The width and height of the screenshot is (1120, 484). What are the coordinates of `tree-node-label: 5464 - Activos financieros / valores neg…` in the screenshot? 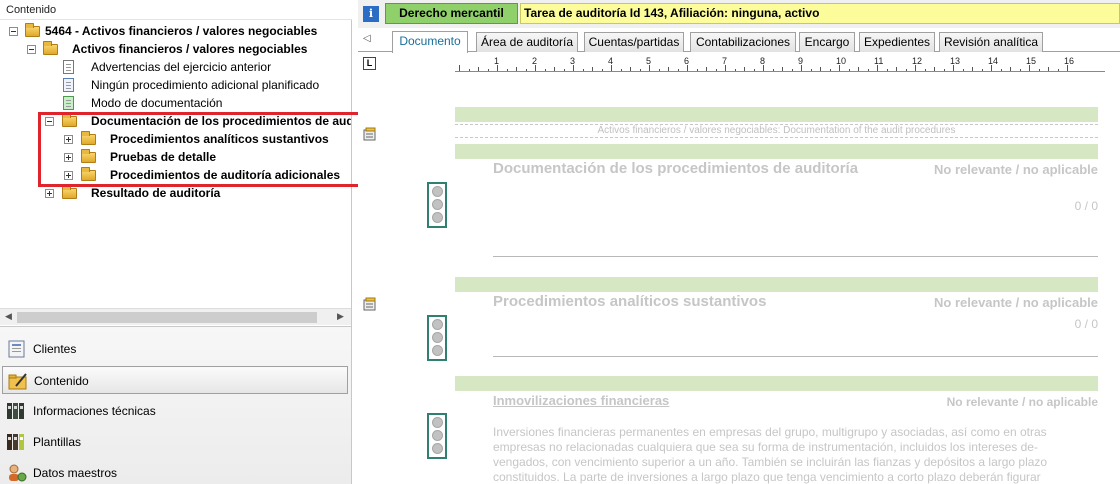 It's located at (181, 31).